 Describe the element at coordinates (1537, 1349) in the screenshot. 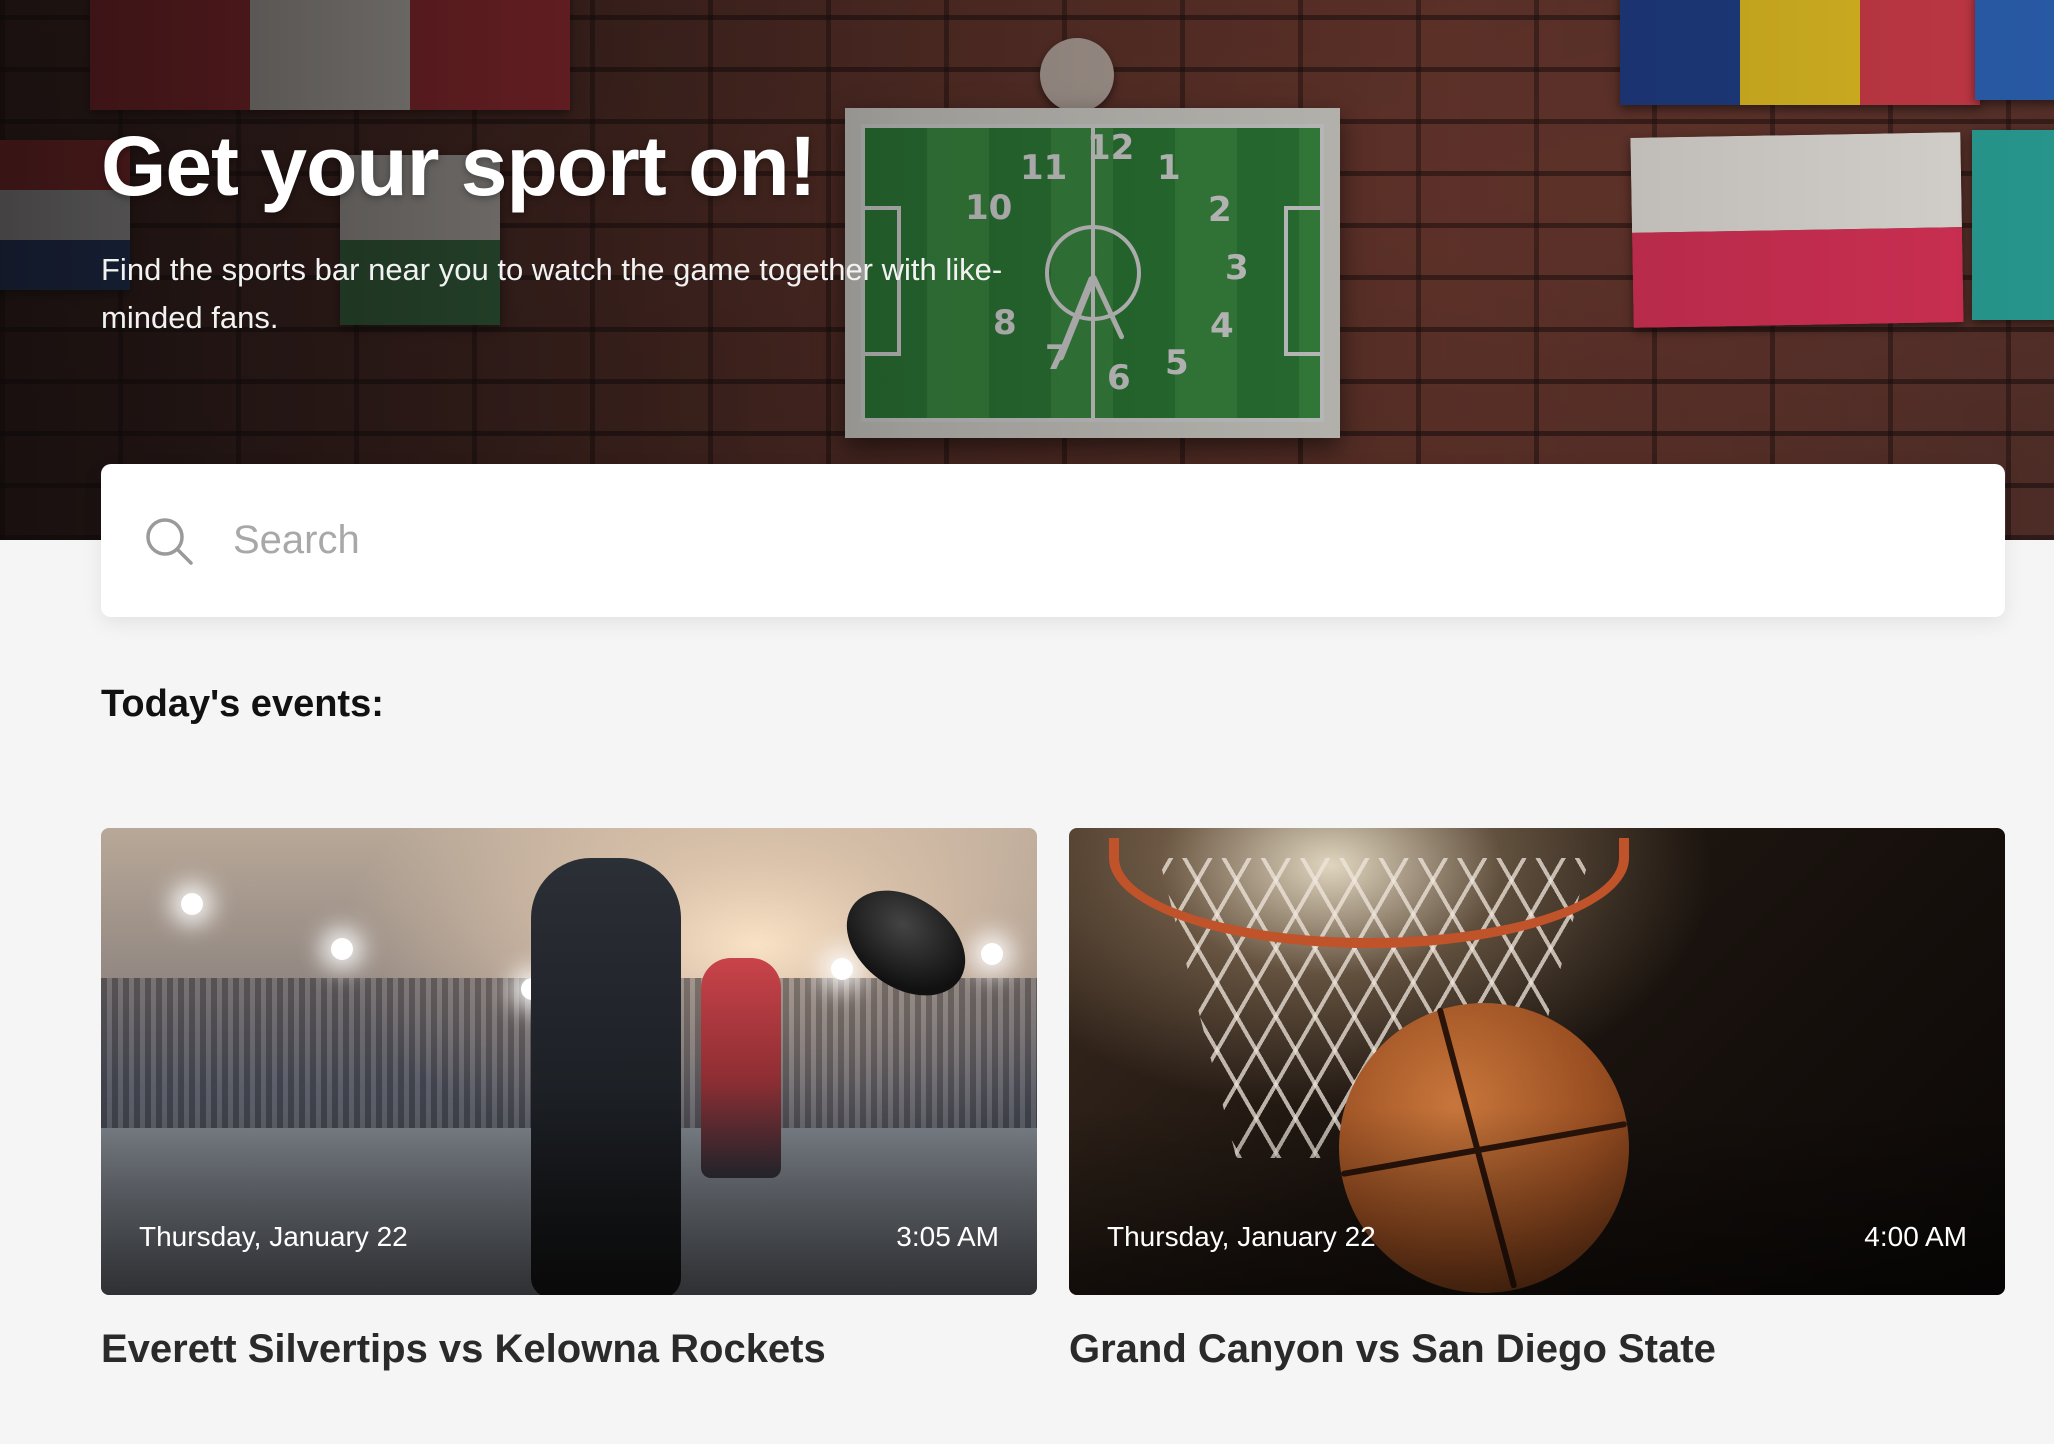

I see `event-title: Grand Canyon vs San Diego State` at that location.